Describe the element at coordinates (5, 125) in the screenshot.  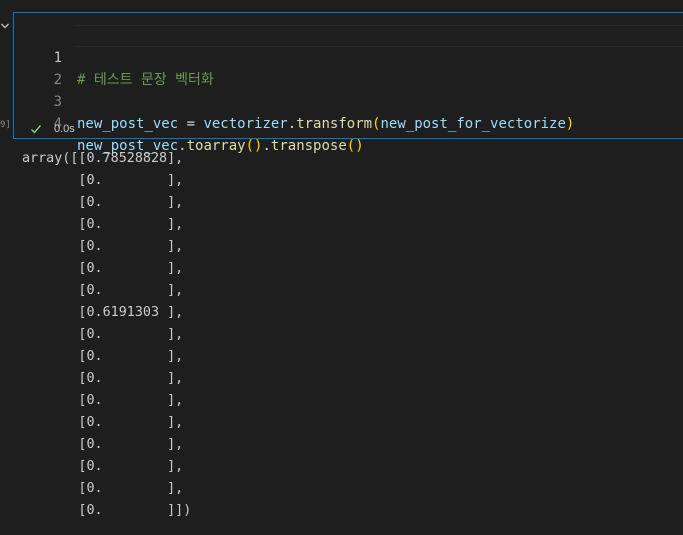
I see `execution-count: 9]` at that location.